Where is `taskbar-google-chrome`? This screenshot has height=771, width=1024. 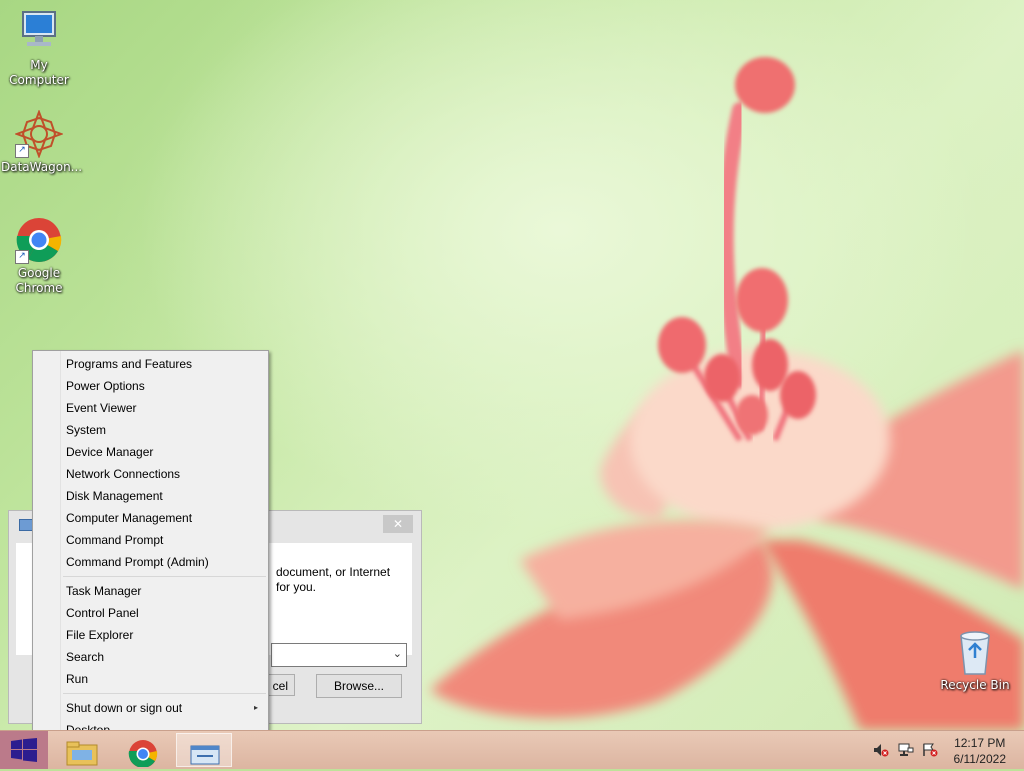 taskbar-google-chrome is located at coordinates (143, 750).